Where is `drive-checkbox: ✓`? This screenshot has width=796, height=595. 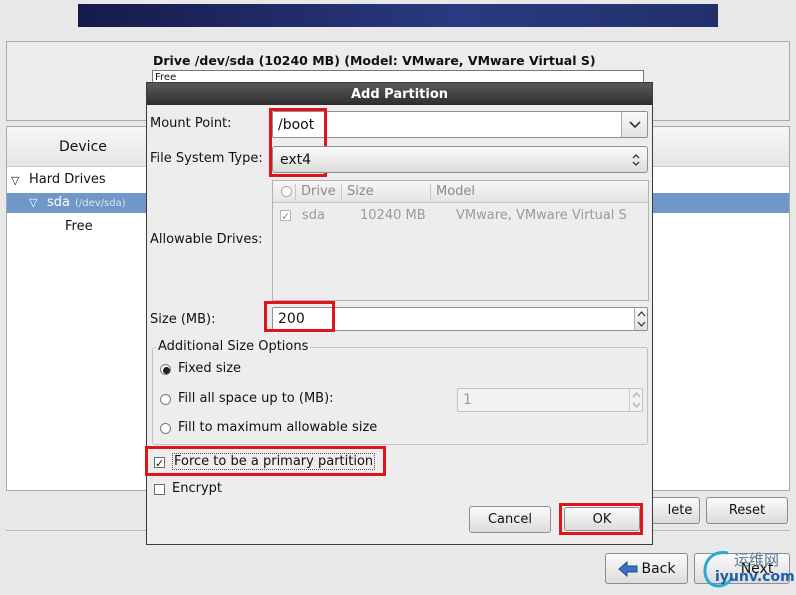 drive-checkbox: ✓ is located at coordinates (285, 216).